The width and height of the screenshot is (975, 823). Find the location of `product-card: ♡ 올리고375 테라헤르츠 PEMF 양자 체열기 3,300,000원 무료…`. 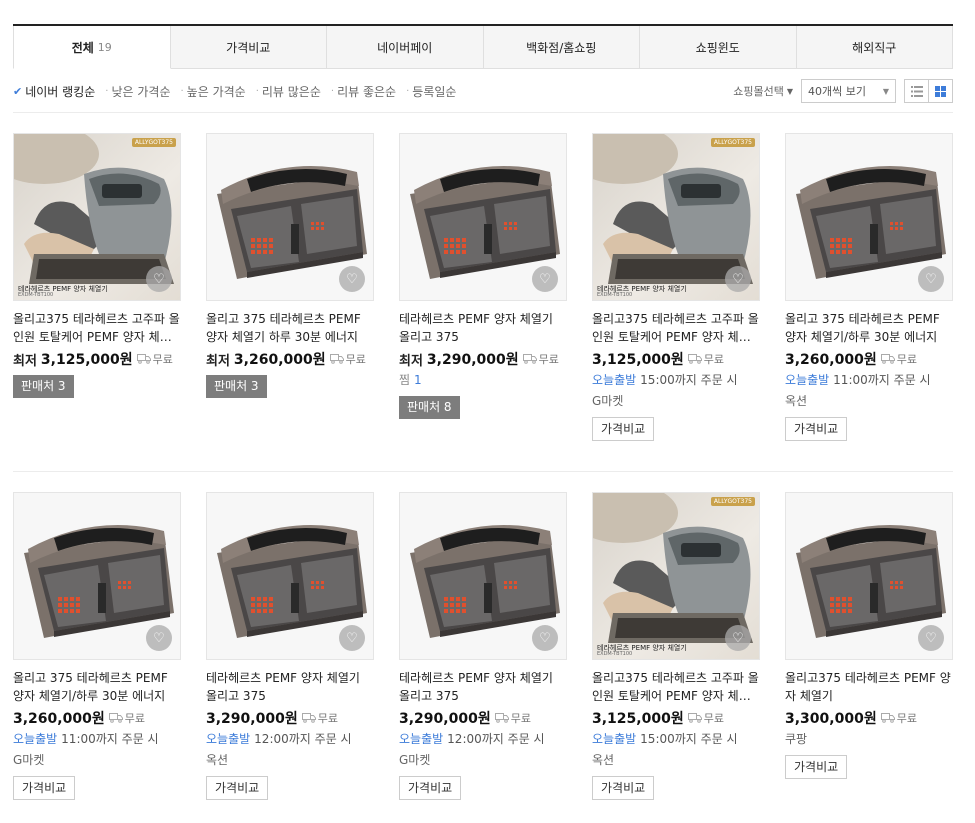

product-card: ♡ 올리고375 테라헤르츠 PEMF 양자 체열기 3,300,000원 무료… is located at coordinates (869, 635).